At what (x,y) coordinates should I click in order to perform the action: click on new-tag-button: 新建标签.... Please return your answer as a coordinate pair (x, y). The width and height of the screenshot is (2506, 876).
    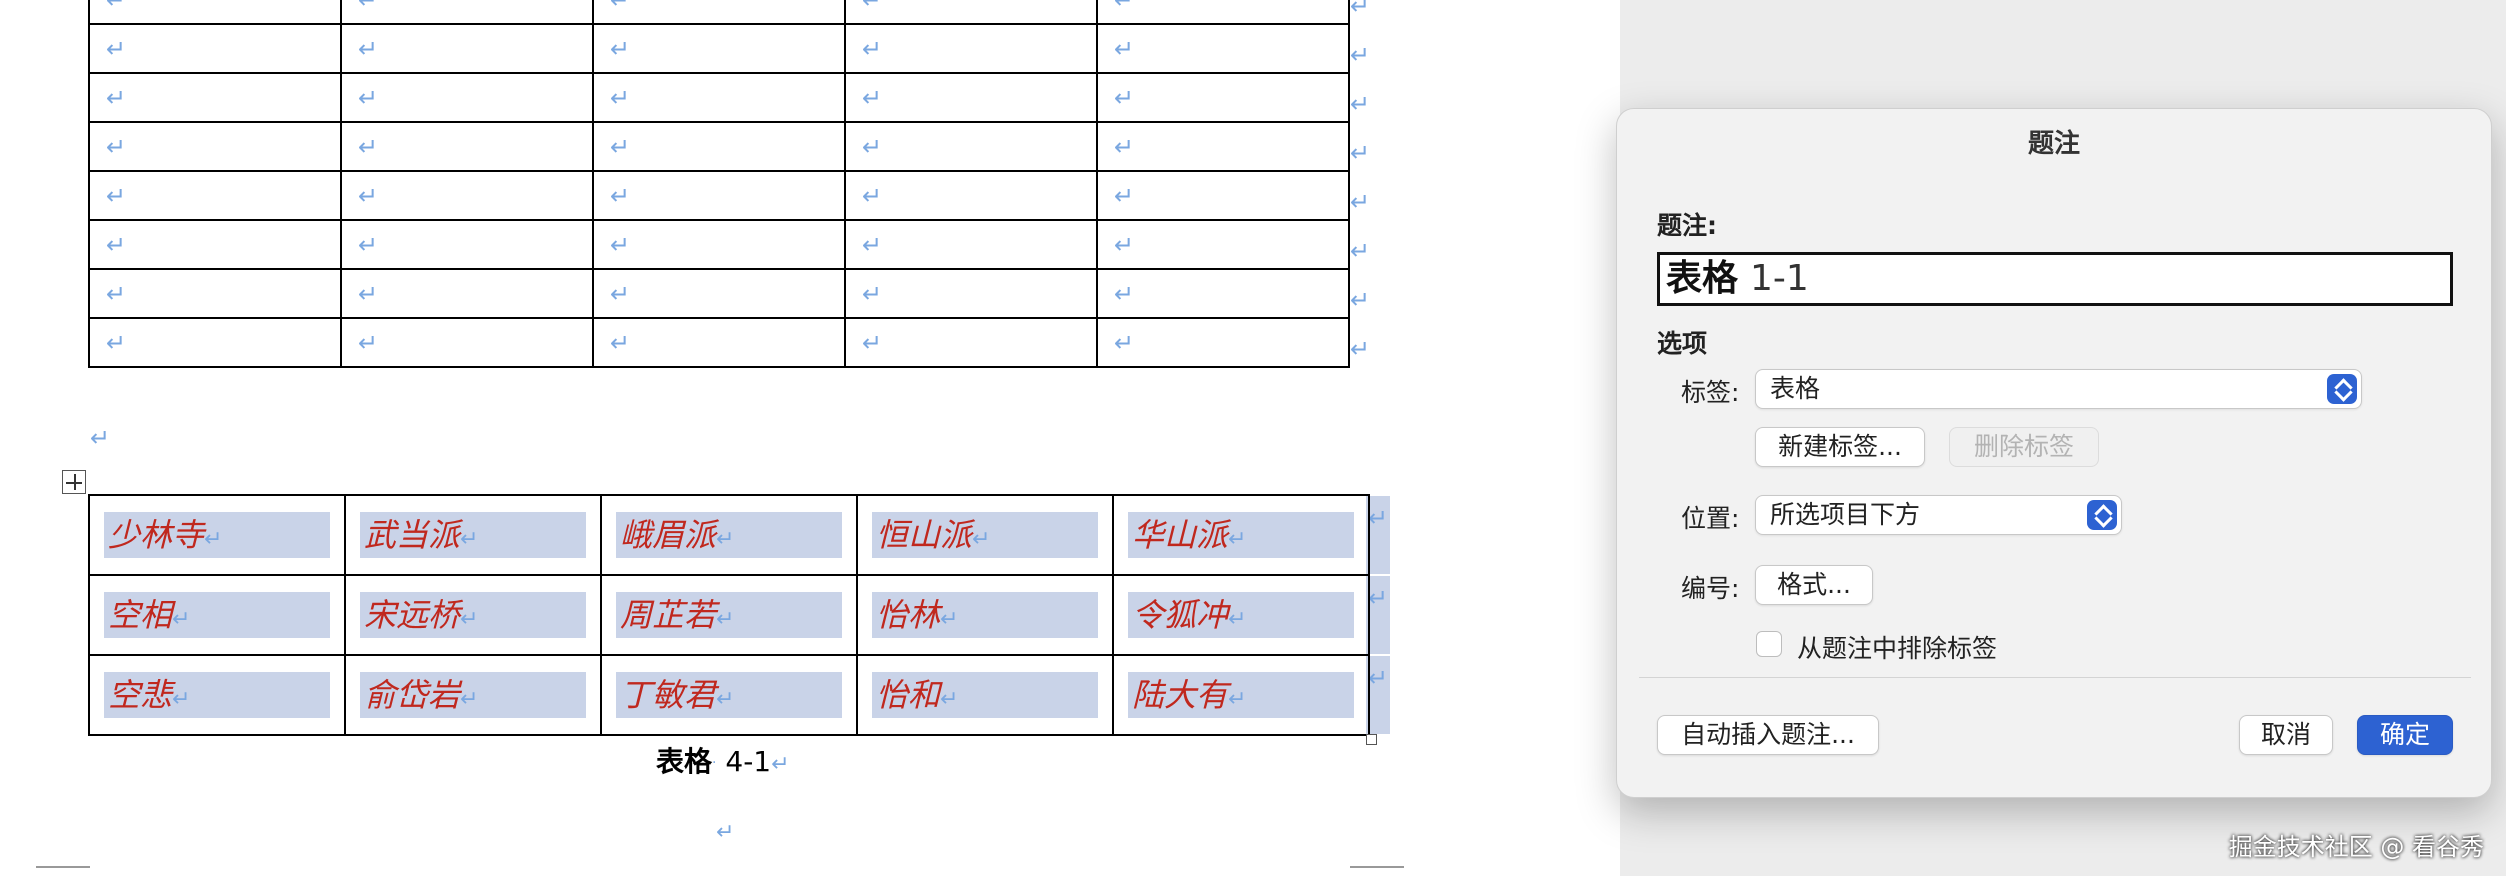
    Looking at the image, I should click on (1840, 447).